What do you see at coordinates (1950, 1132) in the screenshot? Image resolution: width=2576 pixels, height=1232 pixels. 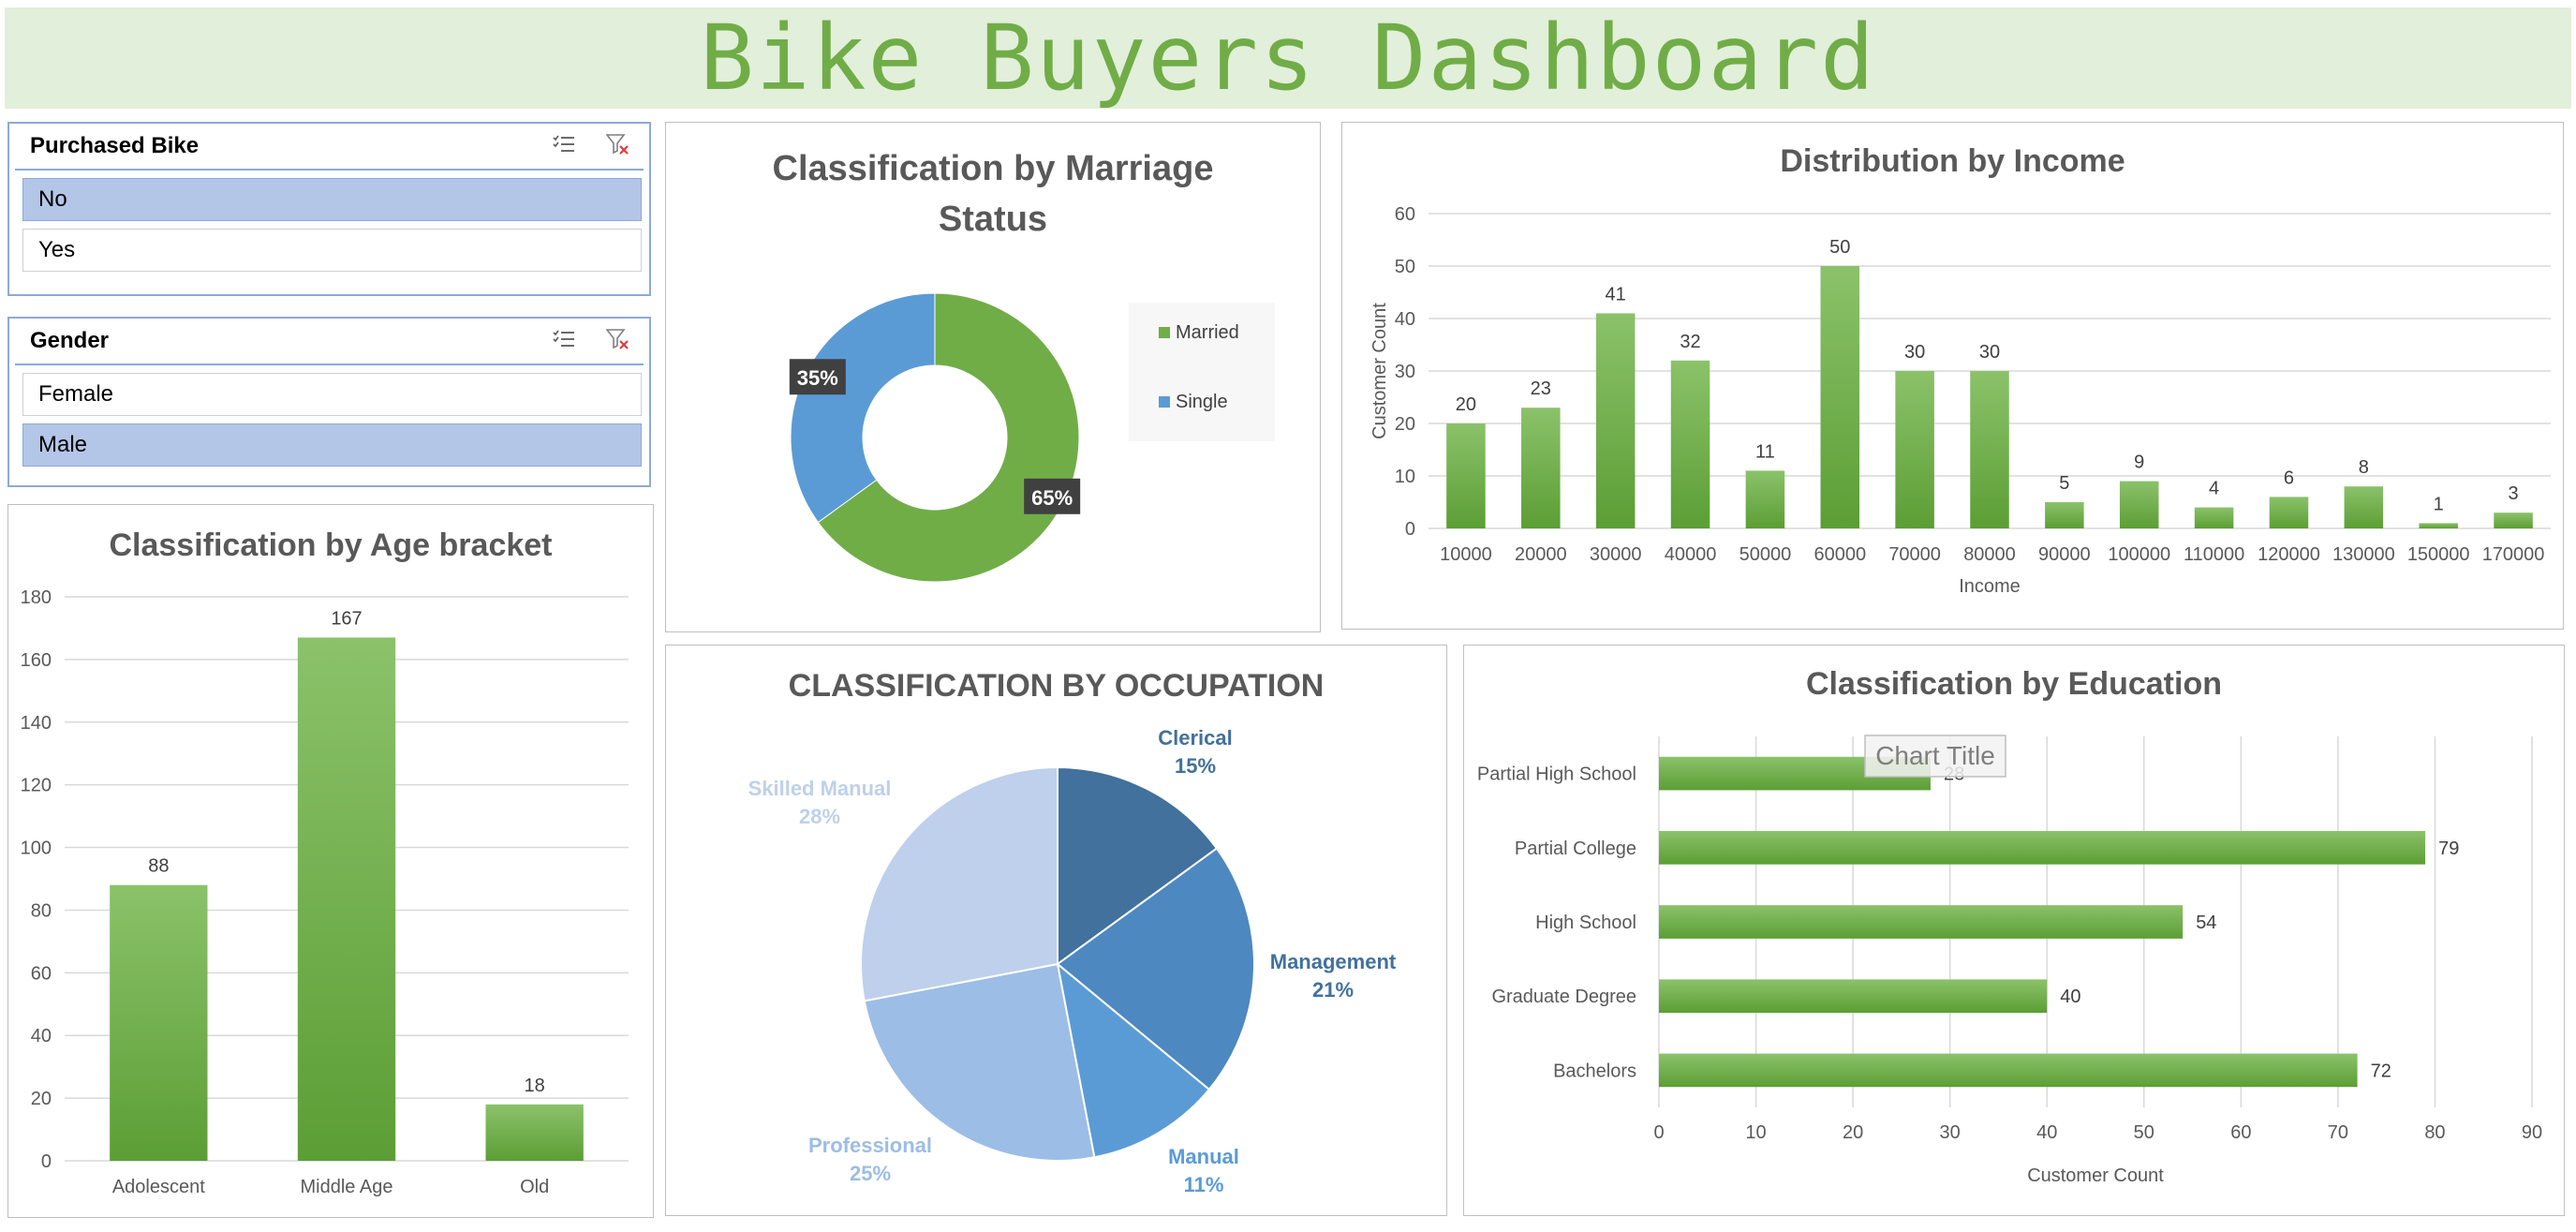 I see `x-tick-label: 30` at bounding box center [1950, 1132].